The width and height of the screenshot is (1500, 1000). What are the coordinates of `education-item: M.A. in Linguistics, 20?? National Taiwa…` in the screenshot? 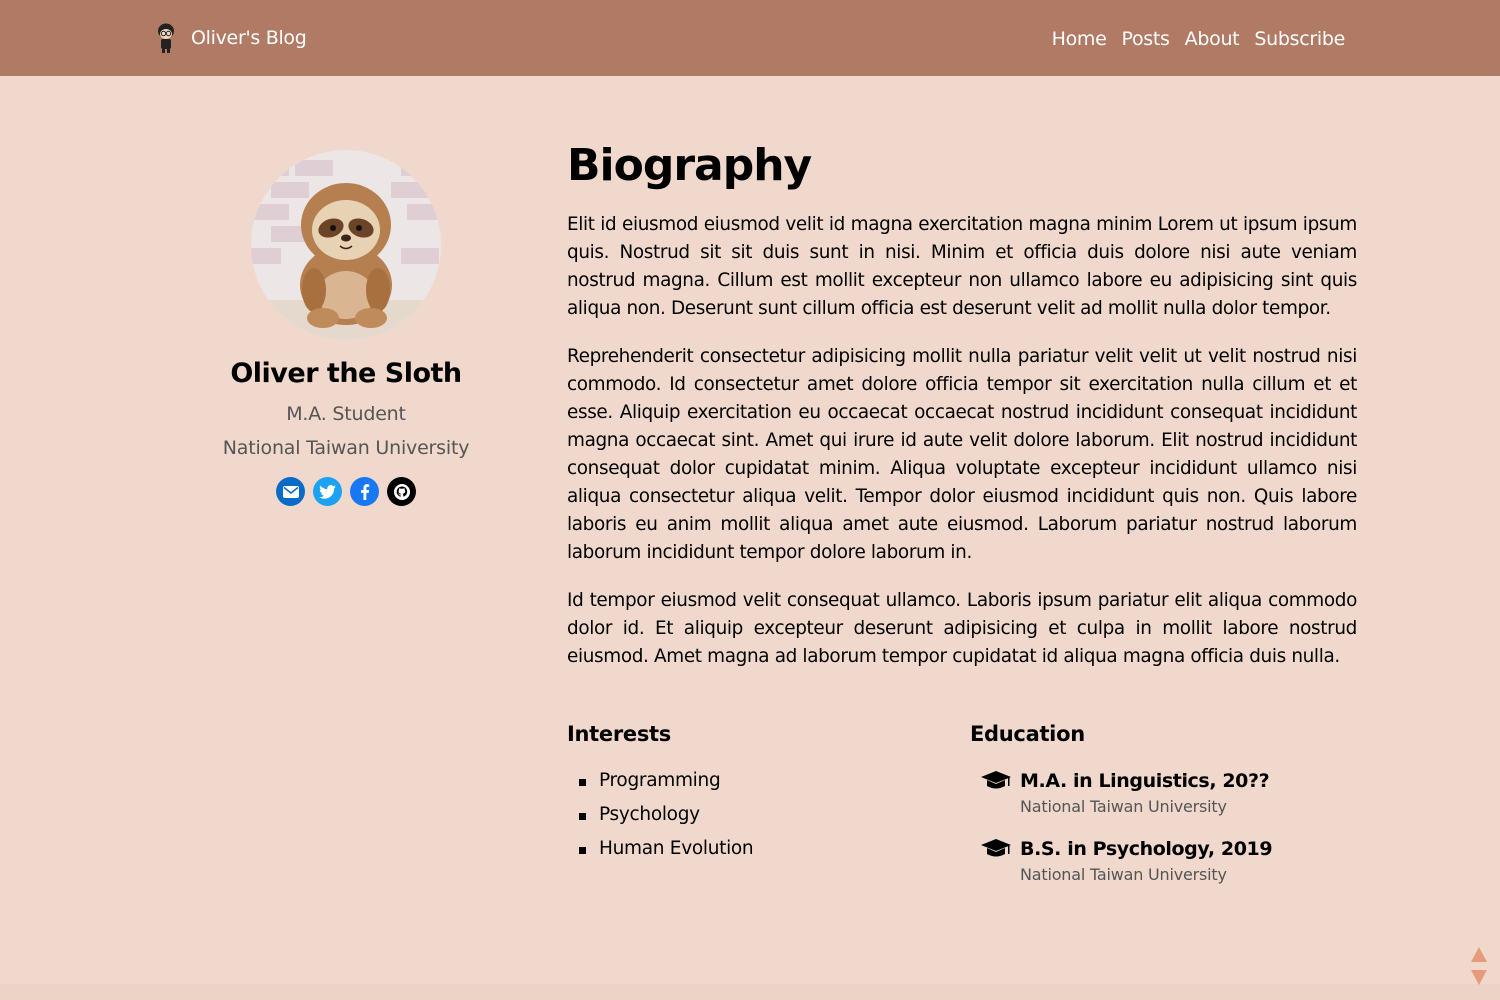 It's located at (1170, 804).